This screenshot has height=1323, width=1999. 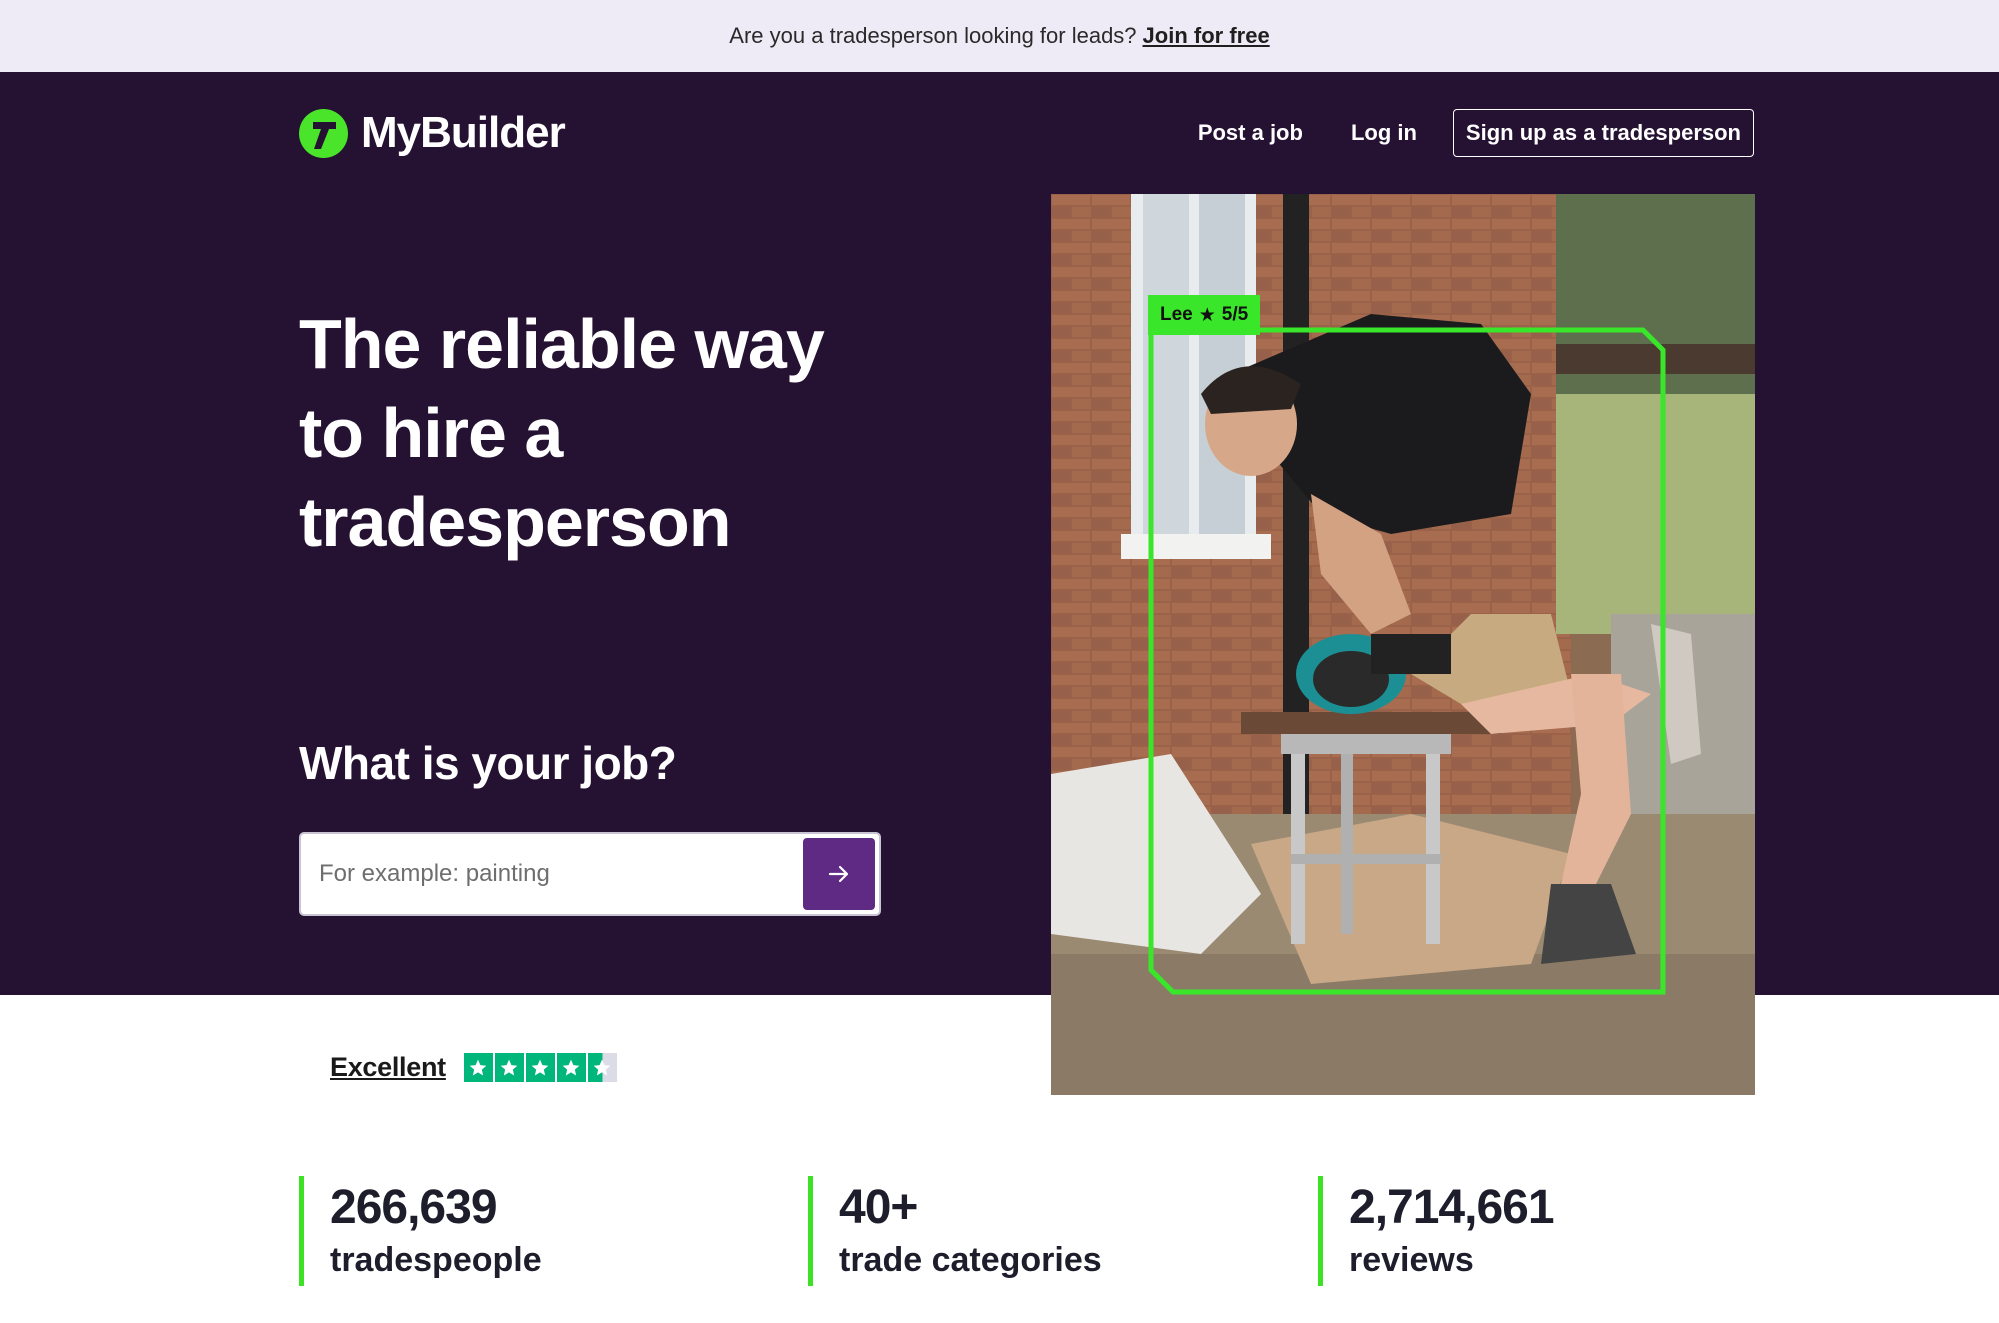 I want to click on stat-number: 2,714,661, so click(x=1452, y=1207).